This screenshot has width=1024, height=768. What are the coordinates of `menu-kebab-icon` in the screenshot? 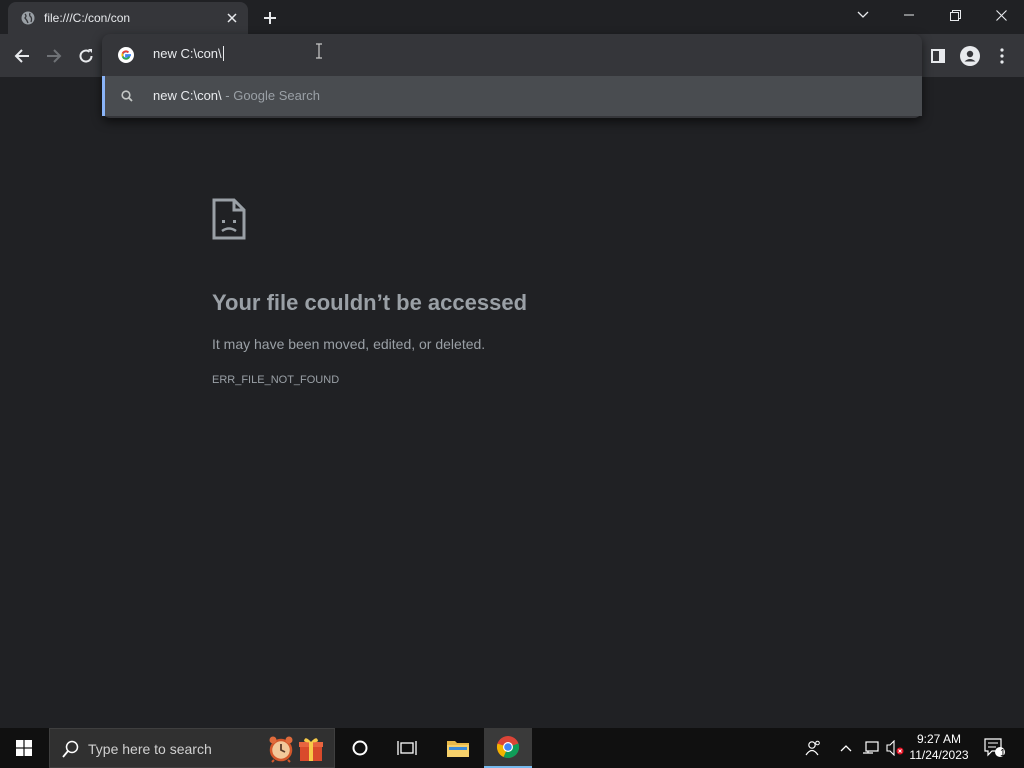 It's located at (1002, 56).